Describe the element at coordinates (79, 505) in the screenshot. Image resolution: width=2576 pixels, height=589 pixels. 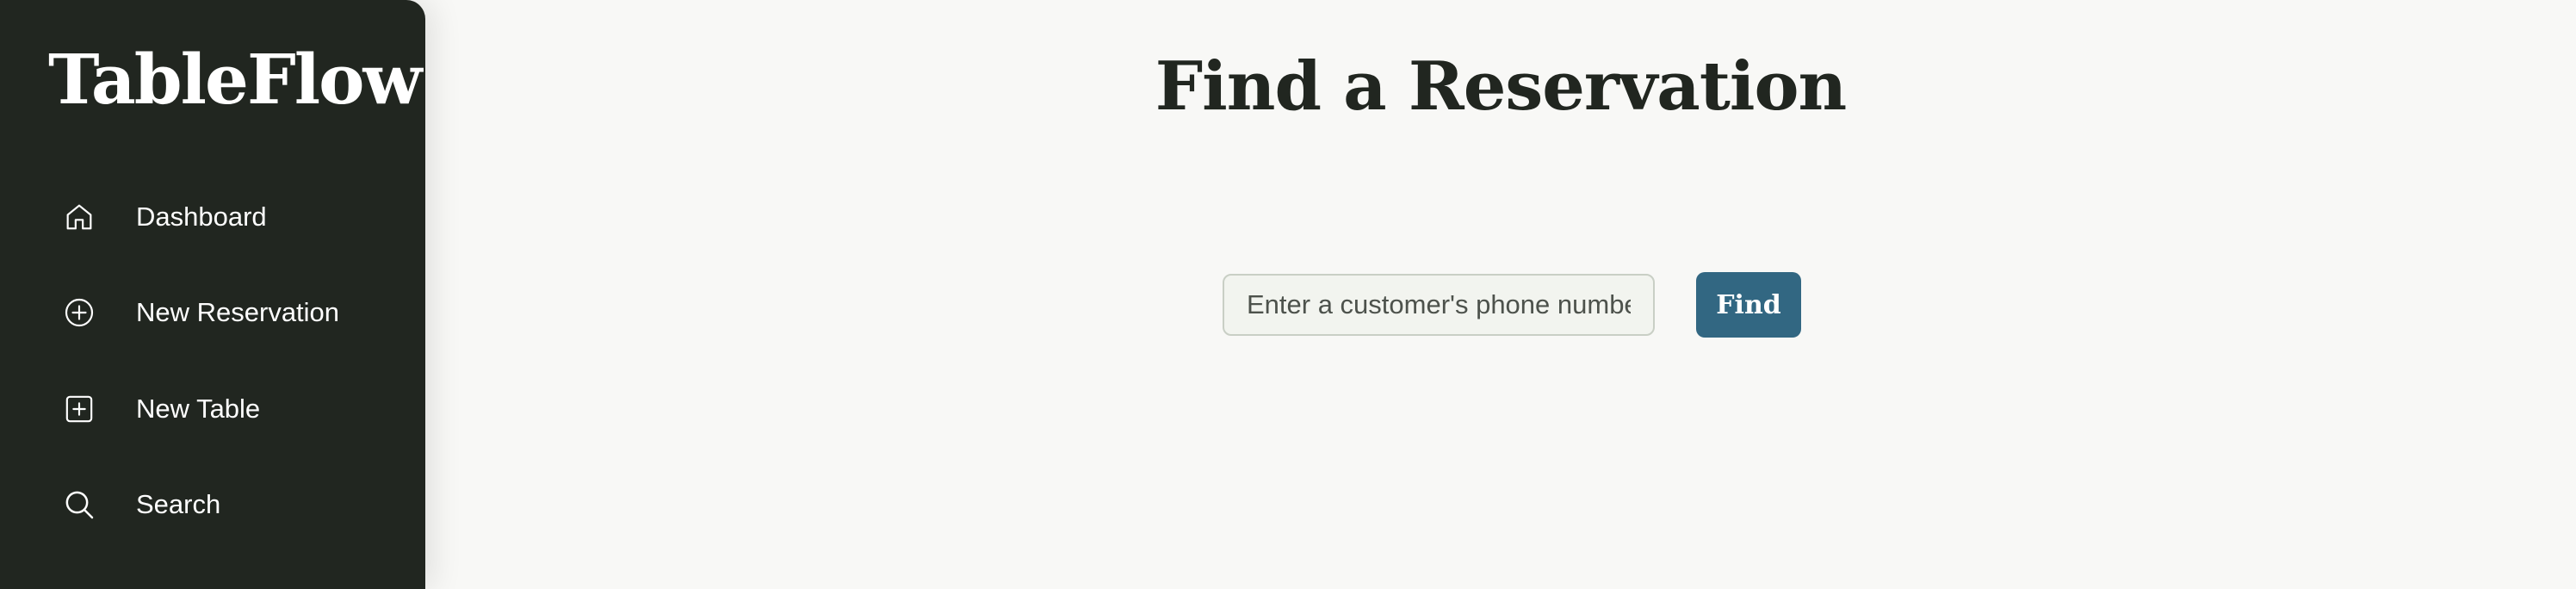
I see `search-icon` at that location.